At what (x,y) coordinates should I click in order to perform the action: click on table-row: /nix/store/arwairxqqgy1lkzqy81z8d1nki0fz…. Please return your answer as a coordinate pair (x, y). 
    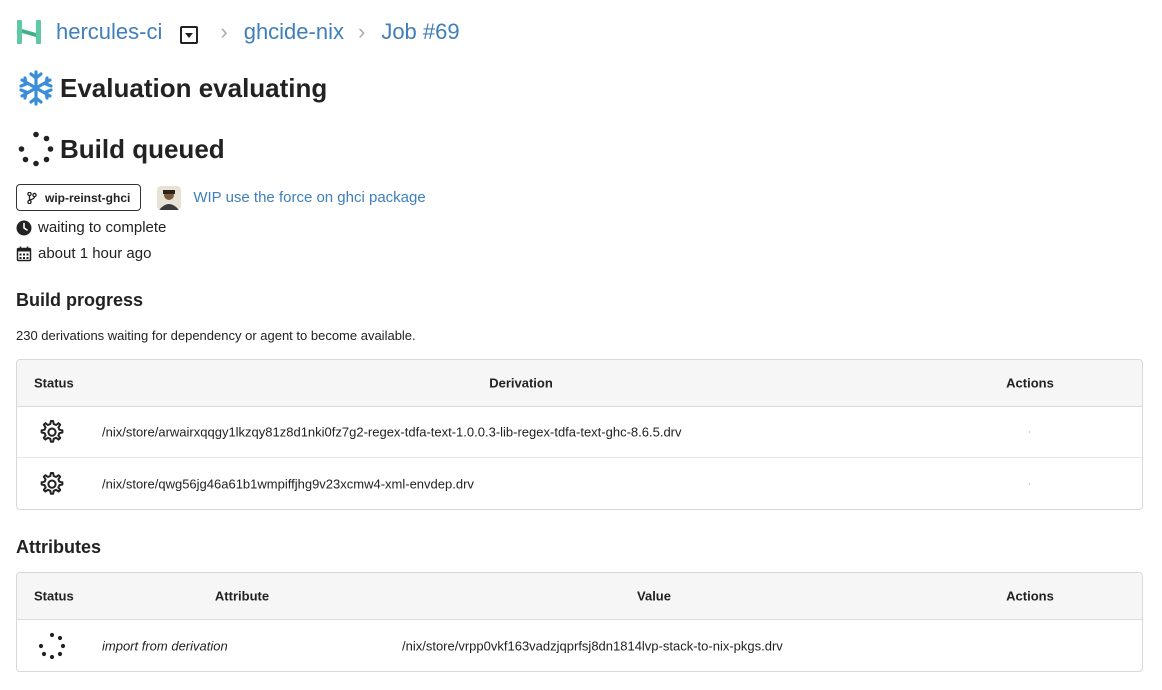
    Looking at the image, I should click on (579, 432).